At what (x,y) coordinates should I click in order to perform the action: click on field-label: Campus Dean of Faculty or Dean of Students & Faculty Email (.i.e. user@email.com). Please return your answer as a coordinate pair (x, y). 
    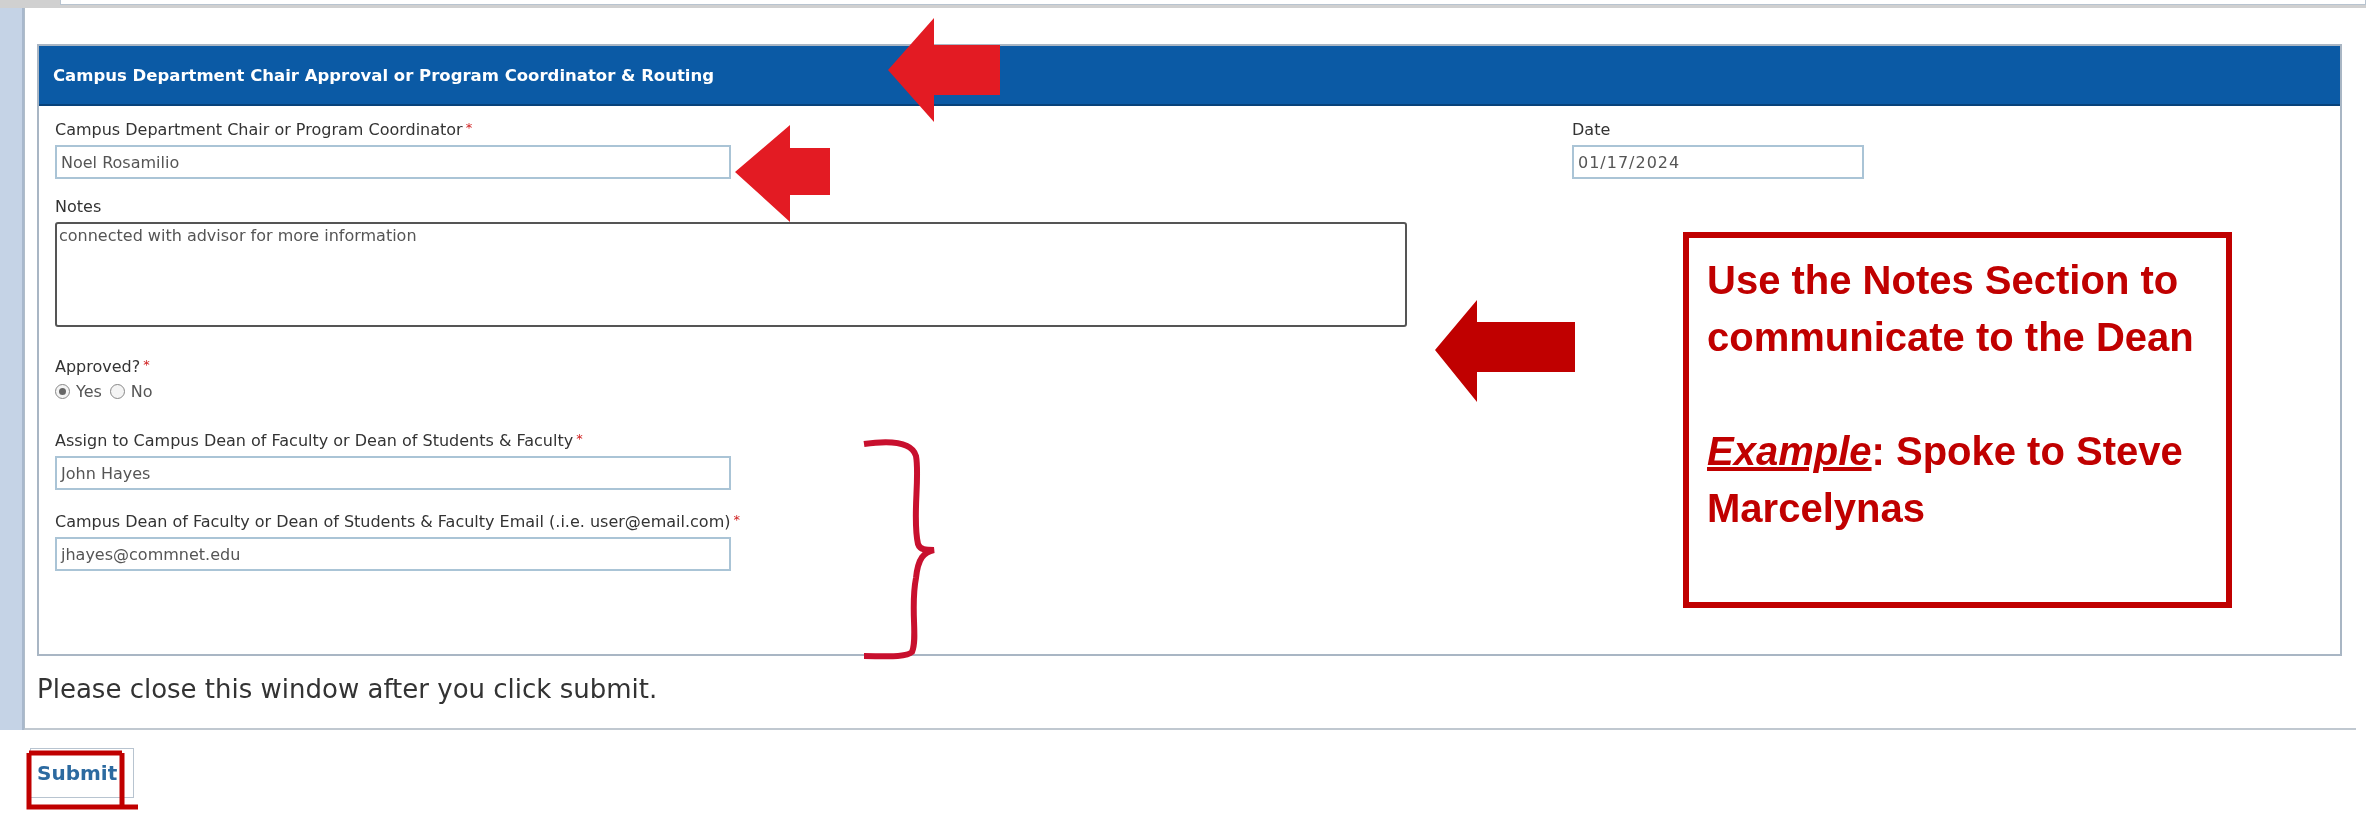
    Looking at the image, I should click on (393, 521).